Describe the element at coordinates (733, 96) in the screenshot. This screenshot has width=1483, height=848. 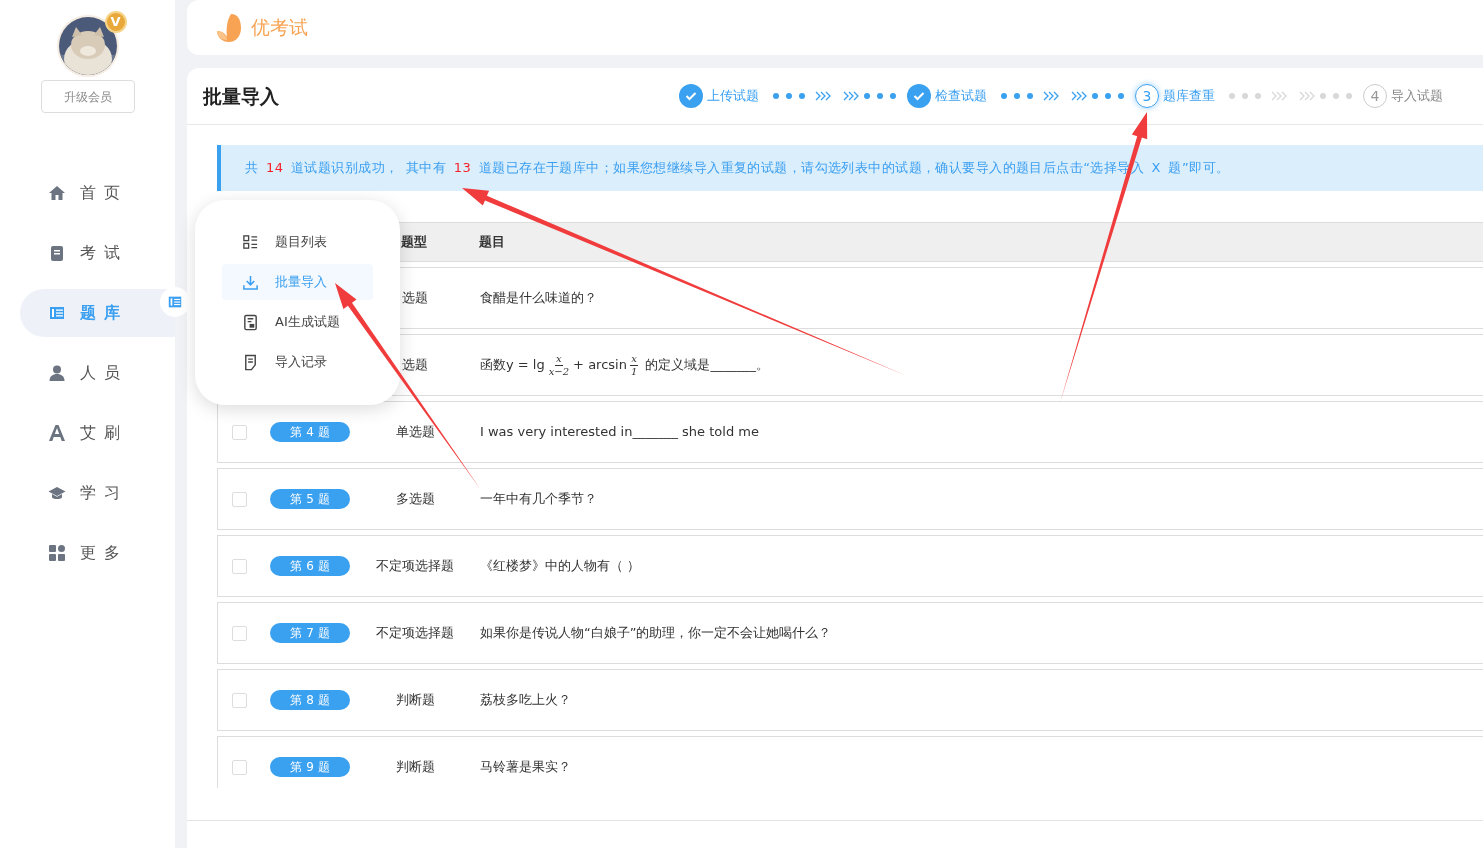
I see `step-label: 上传试题` at that location.